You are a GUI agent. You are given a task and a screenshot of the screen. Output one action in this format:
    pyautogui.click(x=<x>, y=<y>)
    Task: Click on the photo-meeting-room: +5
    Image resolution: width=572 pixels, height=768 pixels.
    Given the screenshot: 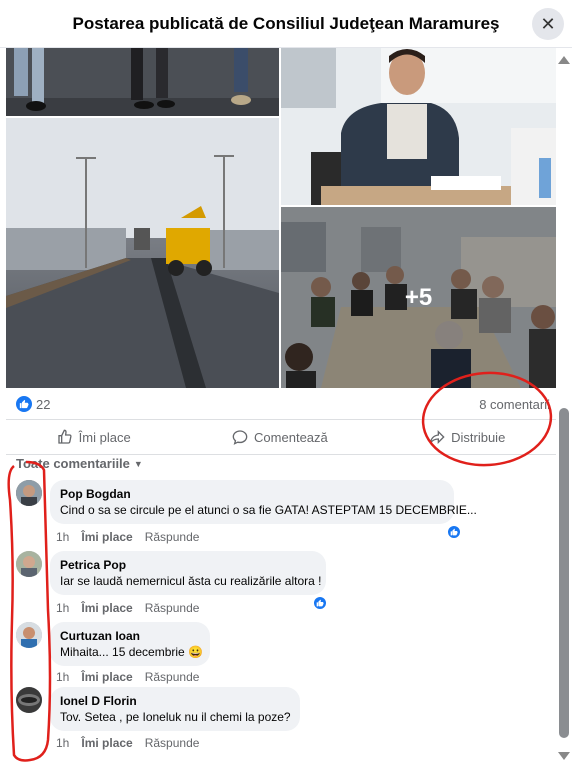 What is the action you would take?
    pyautogui.click(x=418, y=297)
    